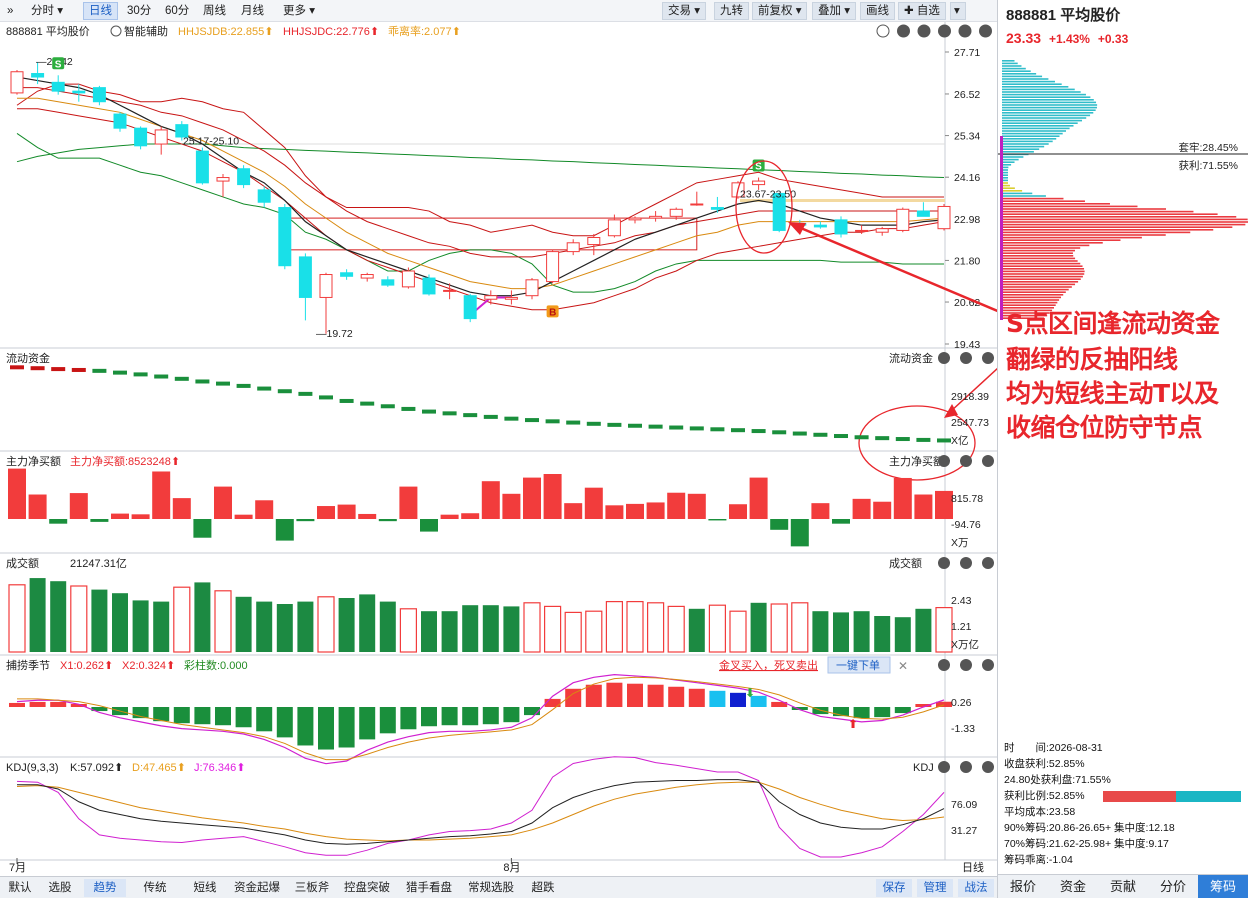  I want to click on overlay-button: 叠加 ▾, so click(834, 11).